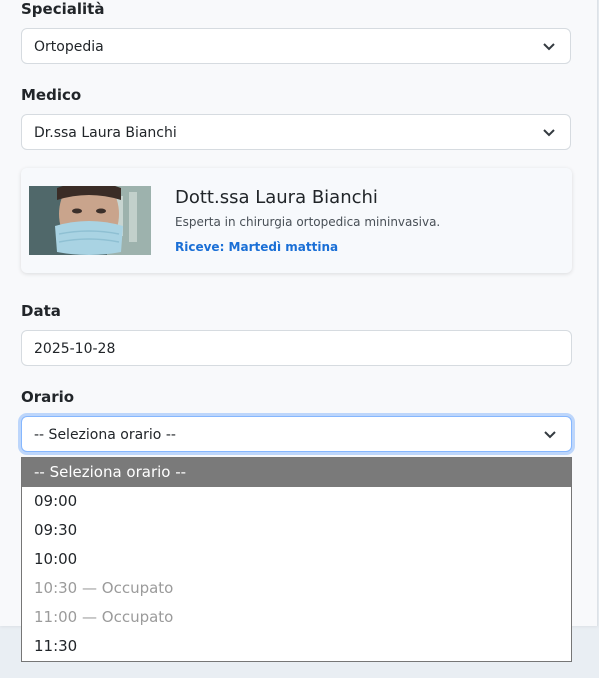 This screenshot has height=678, width=599. What do you see at coordinates (75, 349) in the screenshot?
I see `date-input-value: 2025-10-28` at bounding box center [75, 349].